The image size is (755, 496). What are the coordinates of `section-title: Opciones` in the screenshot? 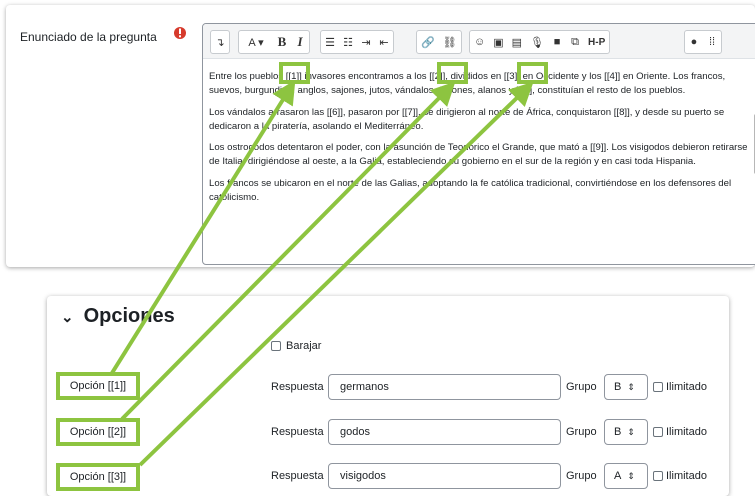 It's located at (129, 316).